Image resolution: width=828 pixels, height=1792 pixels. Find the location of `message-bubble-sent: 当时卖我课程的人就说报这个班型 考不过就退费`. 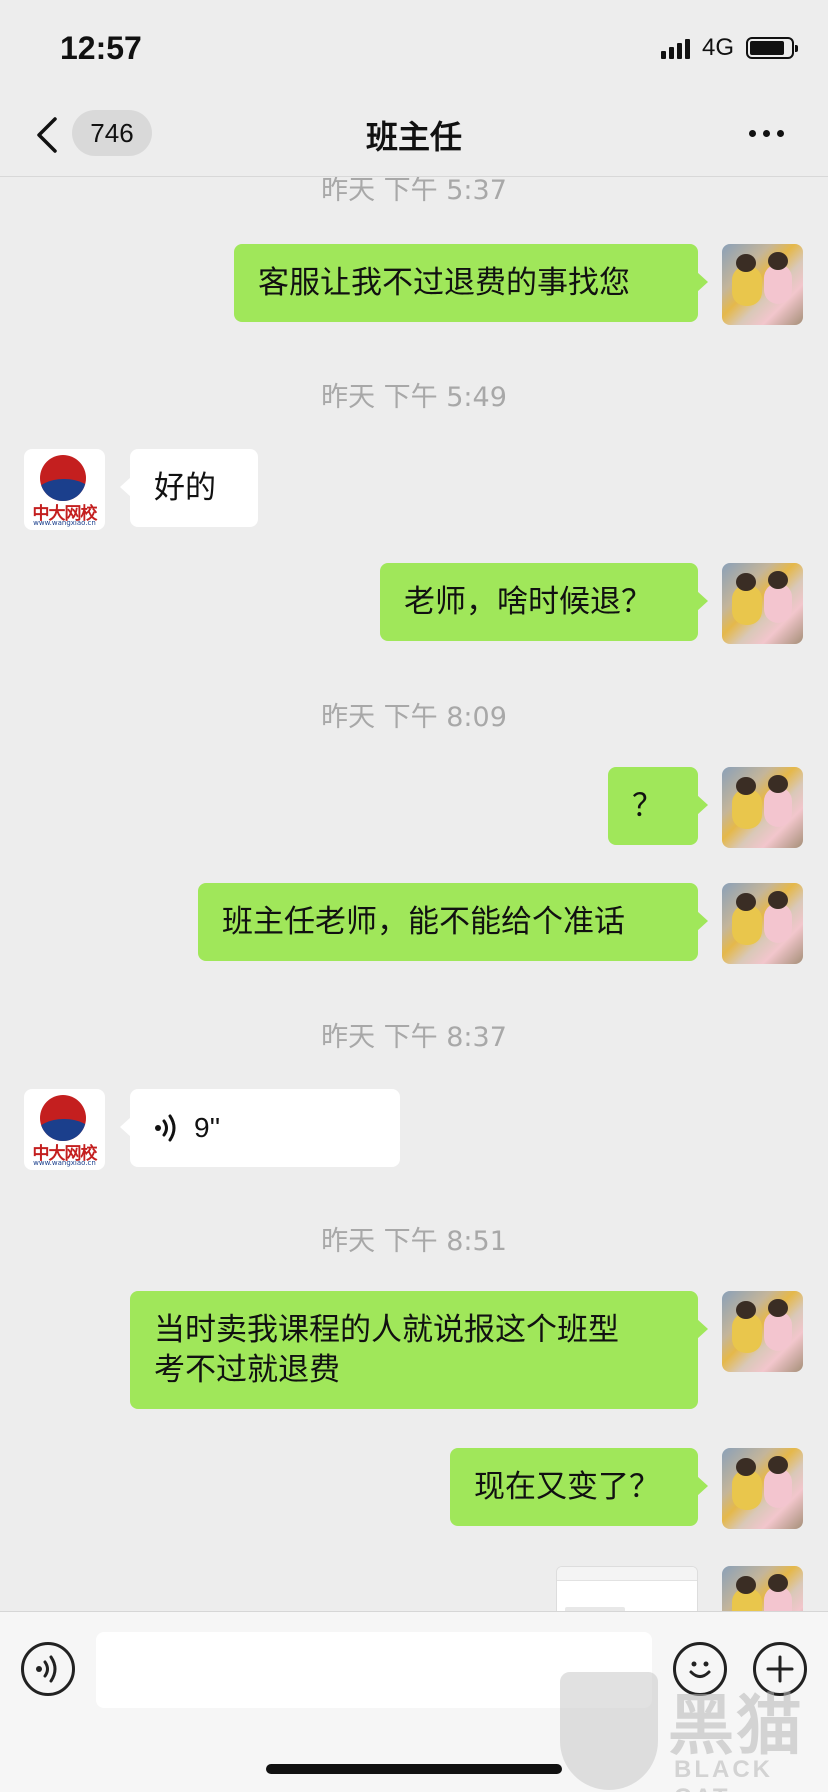

message-bubble-sent: 当时卖我课程的人就说报这个班型 考不过就退费 is located at coordinates (419, 1350).